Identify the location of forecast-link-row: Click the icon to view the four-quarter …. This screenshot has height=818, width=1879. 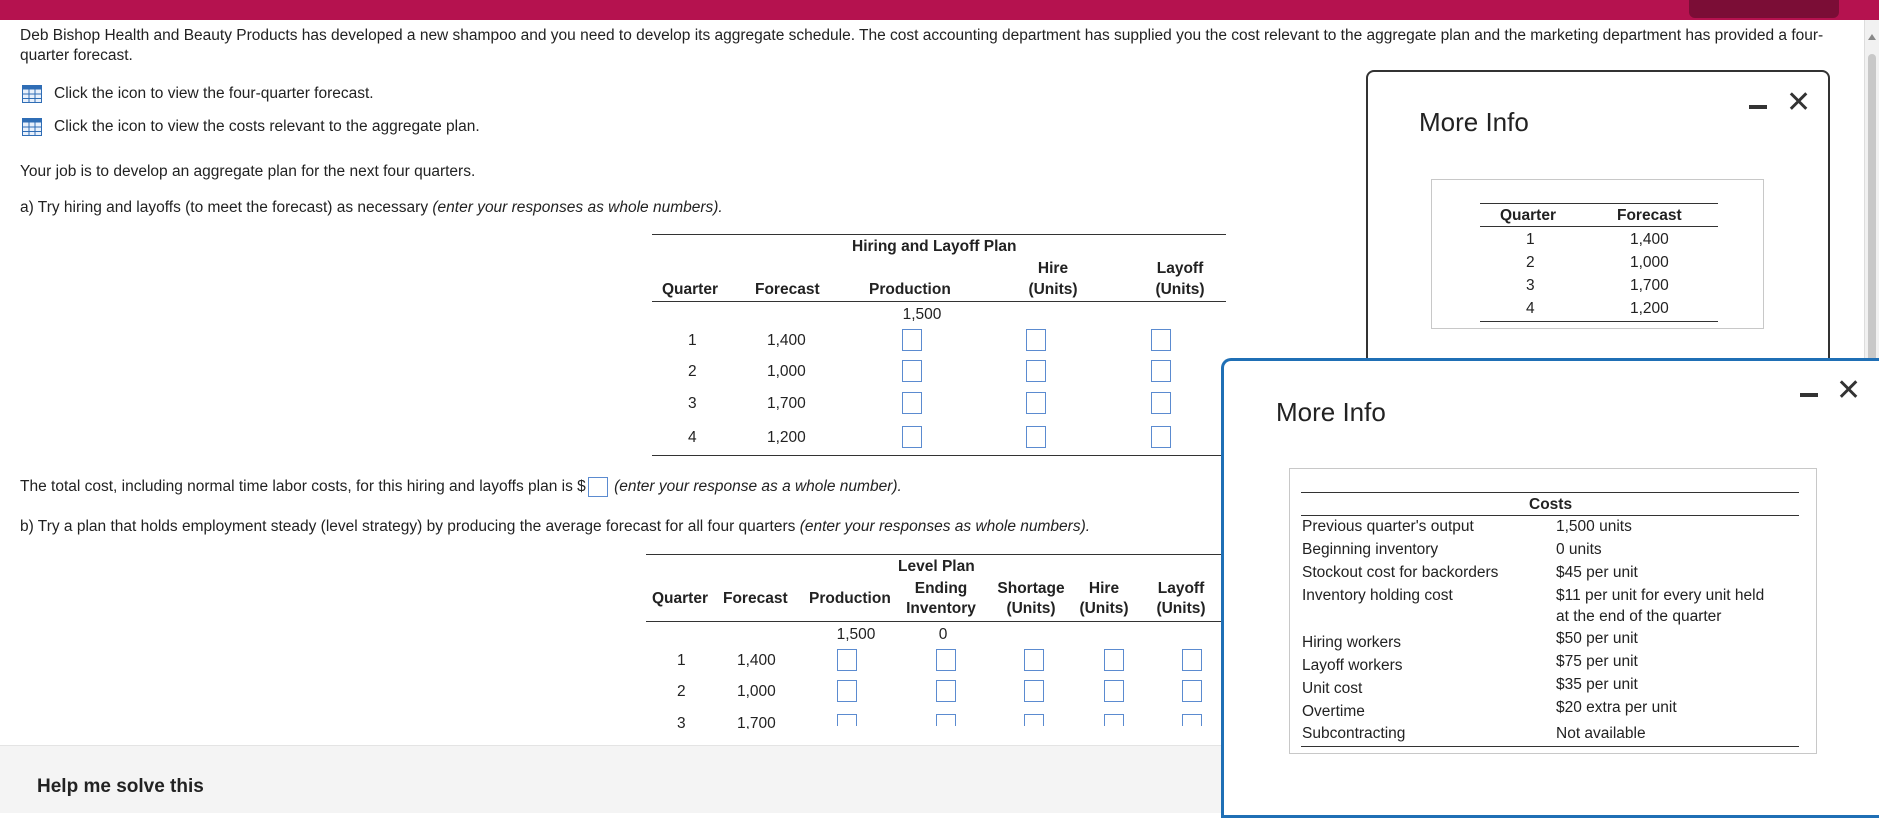
(198, 94).